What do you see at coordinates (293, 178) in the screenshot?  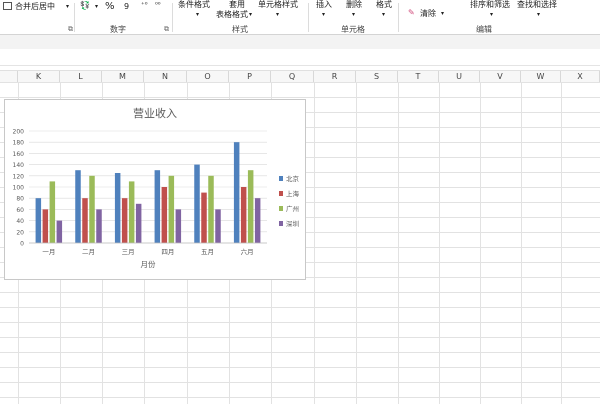 I see `legend-label: 北京` at bounding box center [293, 178].